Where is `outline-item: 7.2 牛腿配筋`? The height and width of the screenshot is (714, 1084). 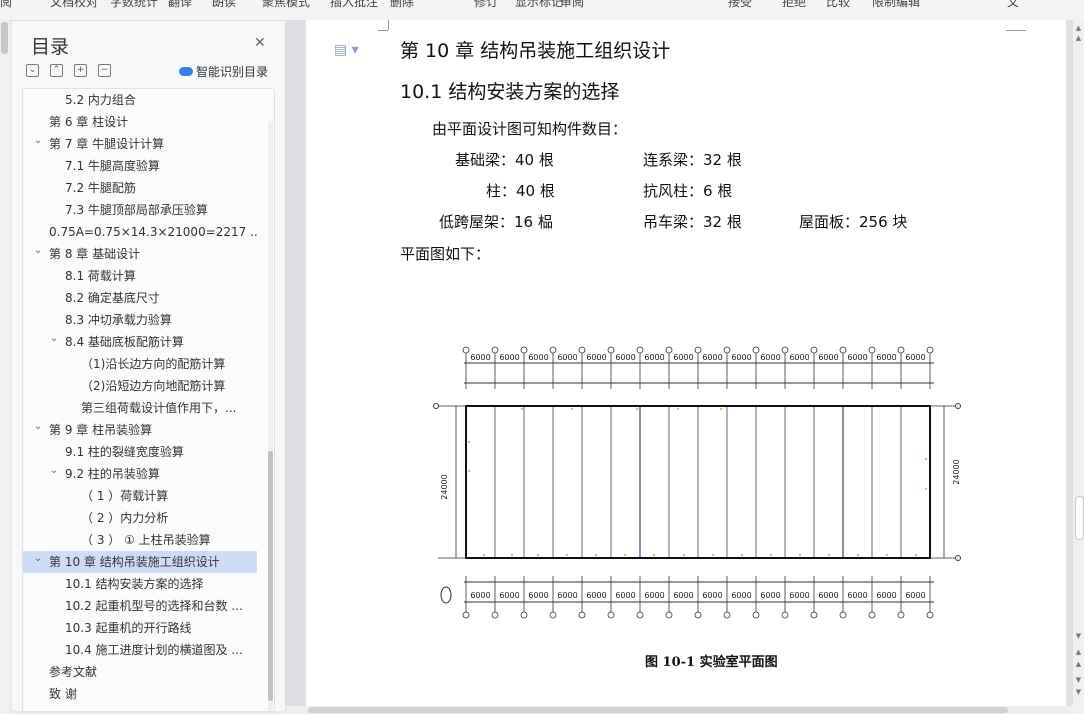
outline-item: 7.2 牛腿配筋 is located at coordinates (140, 188).